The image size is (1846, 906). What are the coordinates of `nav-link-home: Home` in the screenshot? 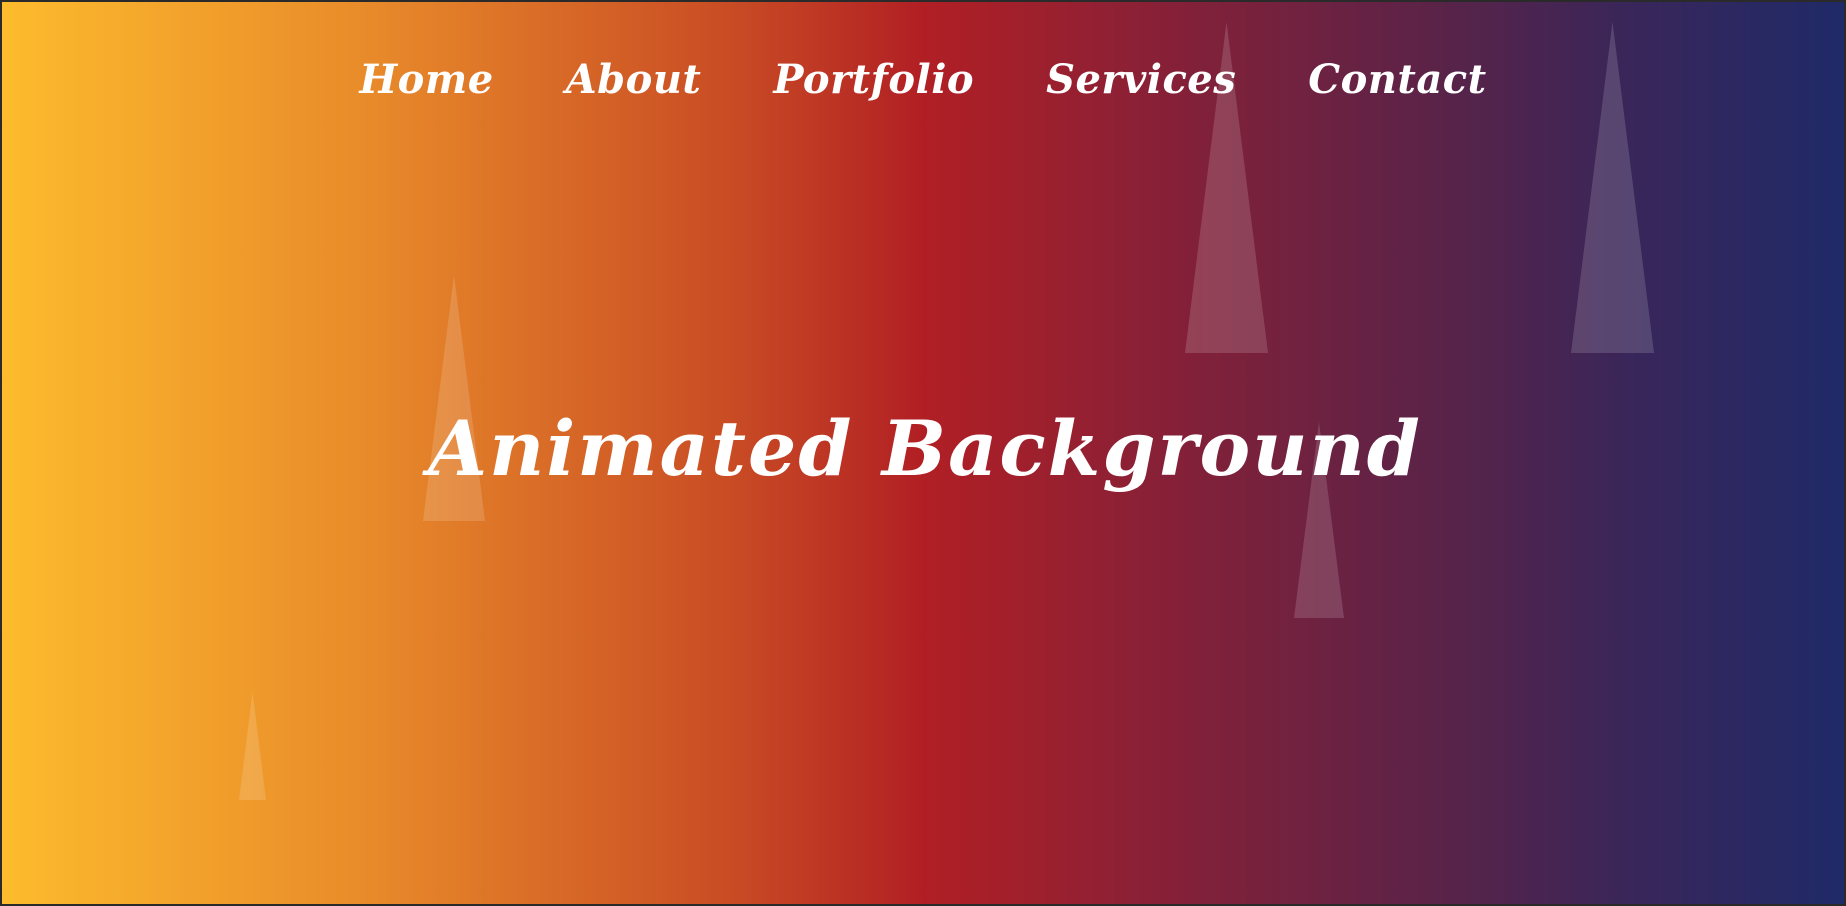 It's located at (426, 80).